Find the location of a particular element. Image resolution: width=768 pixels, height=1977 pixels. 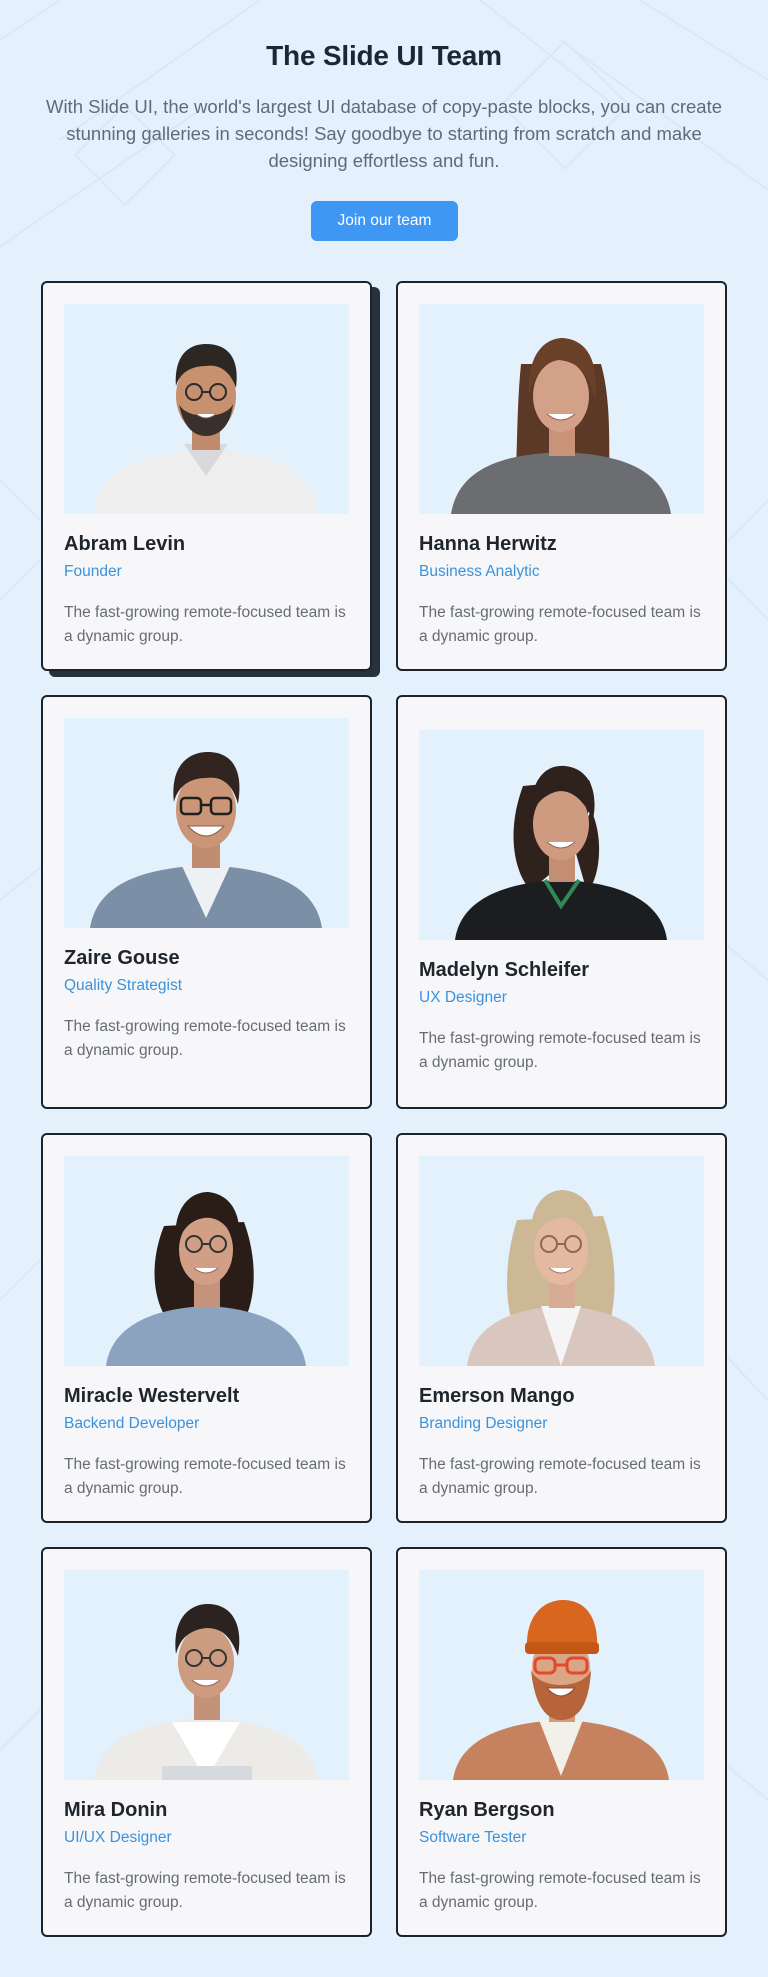

member-name: Abram Levin is located at coordinates (125, 544).